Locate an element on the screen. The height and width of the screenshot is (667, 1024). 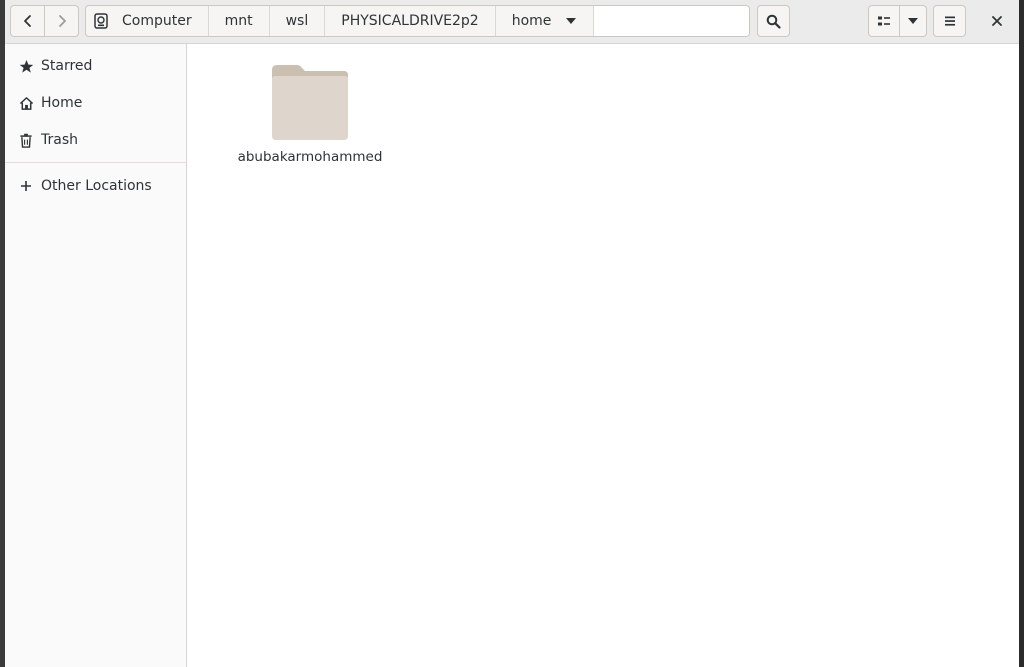
crumb-label: PHYSICALDRIVE2p2 is located at coordinates (410, 21).